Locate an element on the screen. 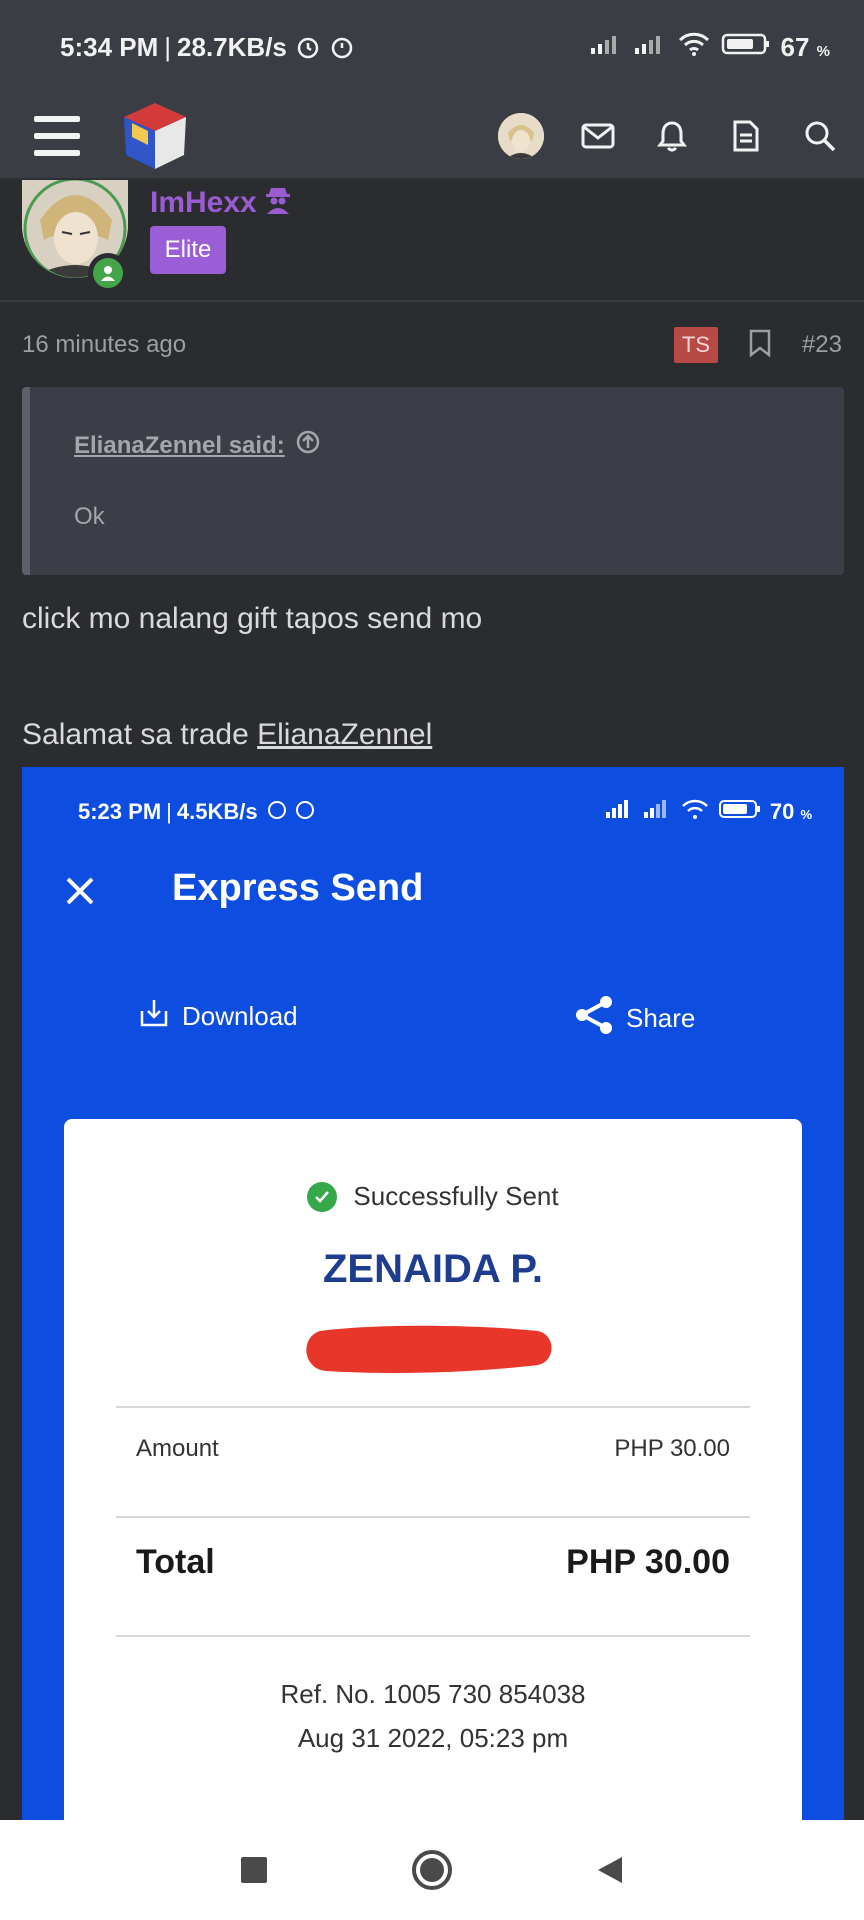 Image resolution: width=864 pixels, height=1920 pixels. online-status-icon is located at coordinates (108, 273).